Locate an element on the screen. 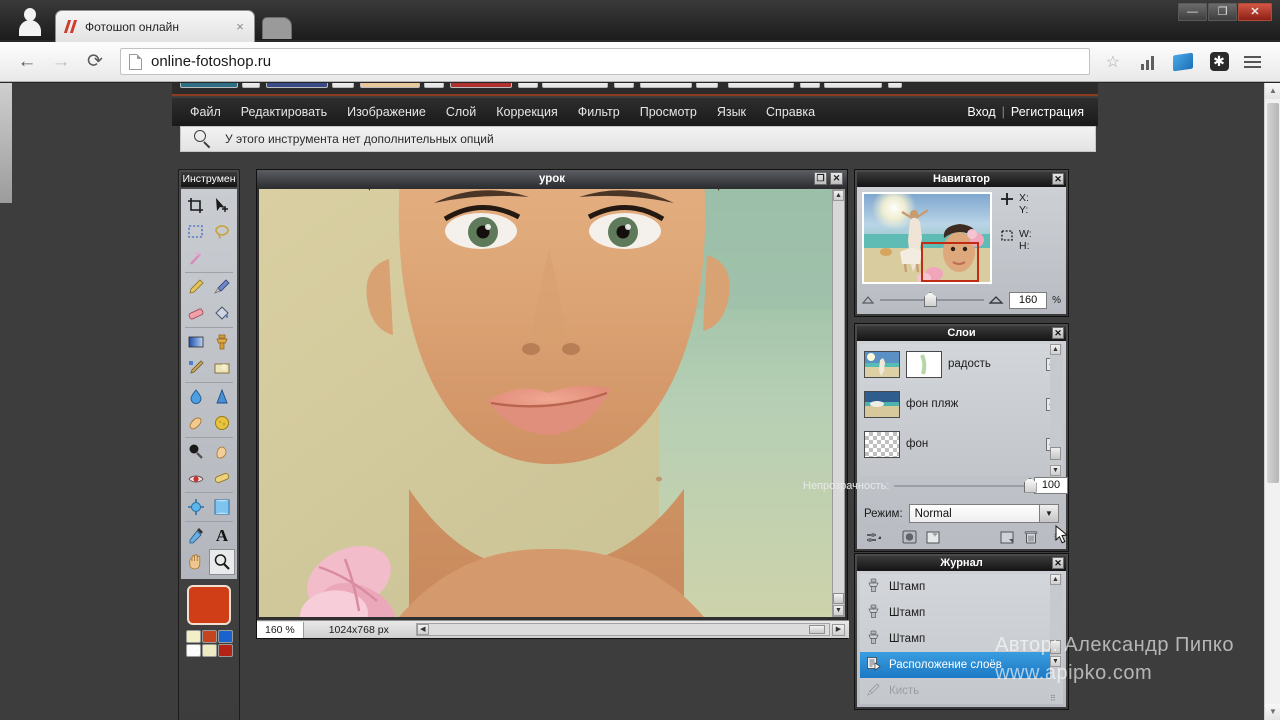 This screenshot has width=1280, height=720. sponge-tool is located at coordinates (222, 423).